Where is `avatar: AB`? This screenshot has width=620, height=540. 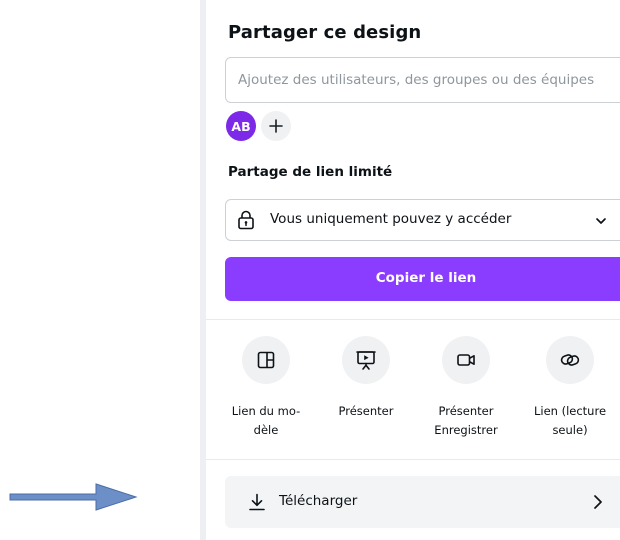 avatar: AB is located at coordinates (241, 126).